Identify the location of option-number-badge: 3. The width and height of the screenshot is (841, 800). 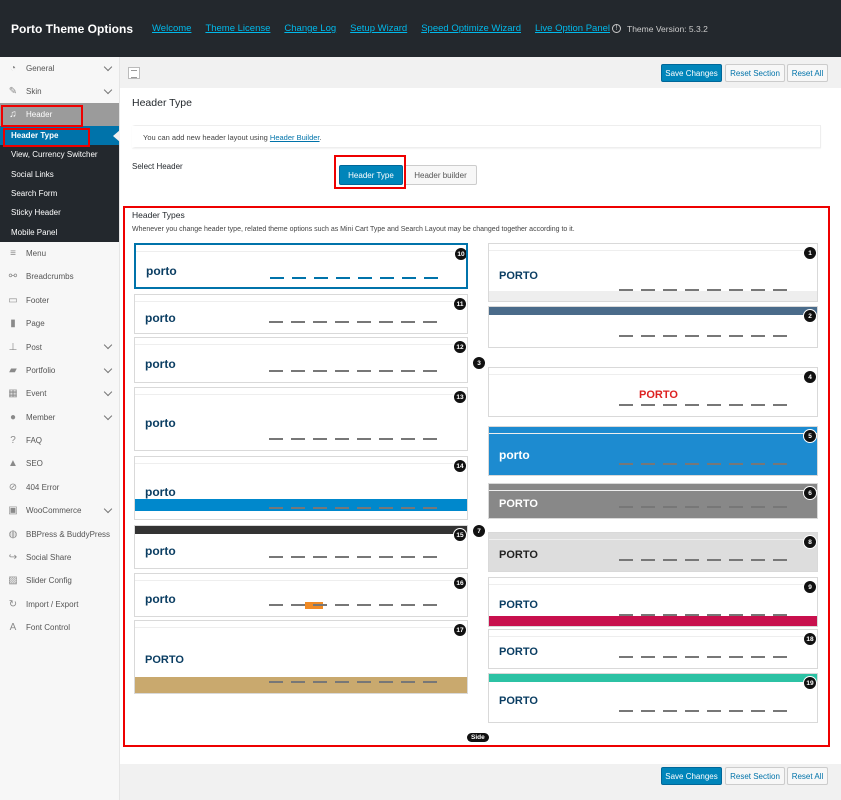
(479, 363).